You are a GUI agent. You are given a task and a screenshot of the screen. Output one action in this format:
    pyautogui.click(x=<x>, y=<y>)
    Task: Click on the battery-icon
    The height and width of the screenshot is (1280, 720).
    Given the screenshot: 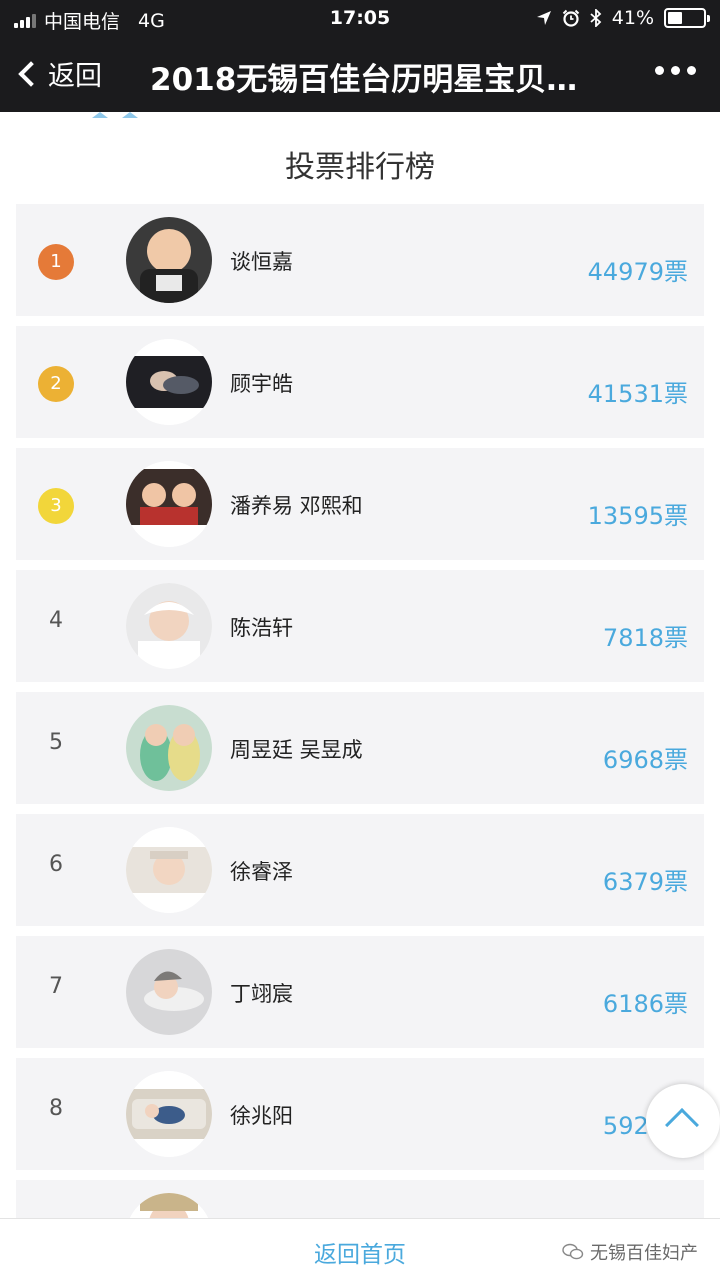 What is the action you would take?
    pyautogui.click(x=687, y=18)
    